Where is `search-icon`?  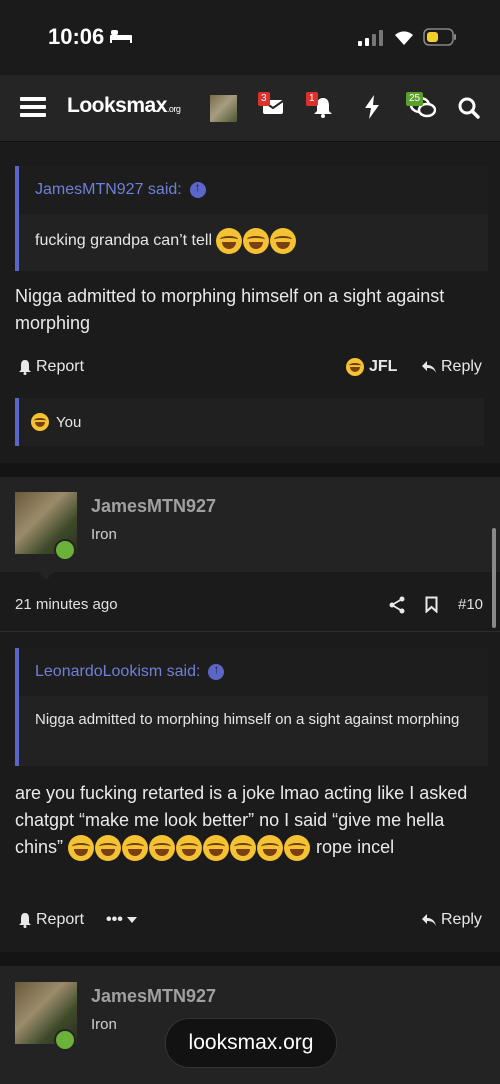 search-icon is located at coordinates (469, 108).